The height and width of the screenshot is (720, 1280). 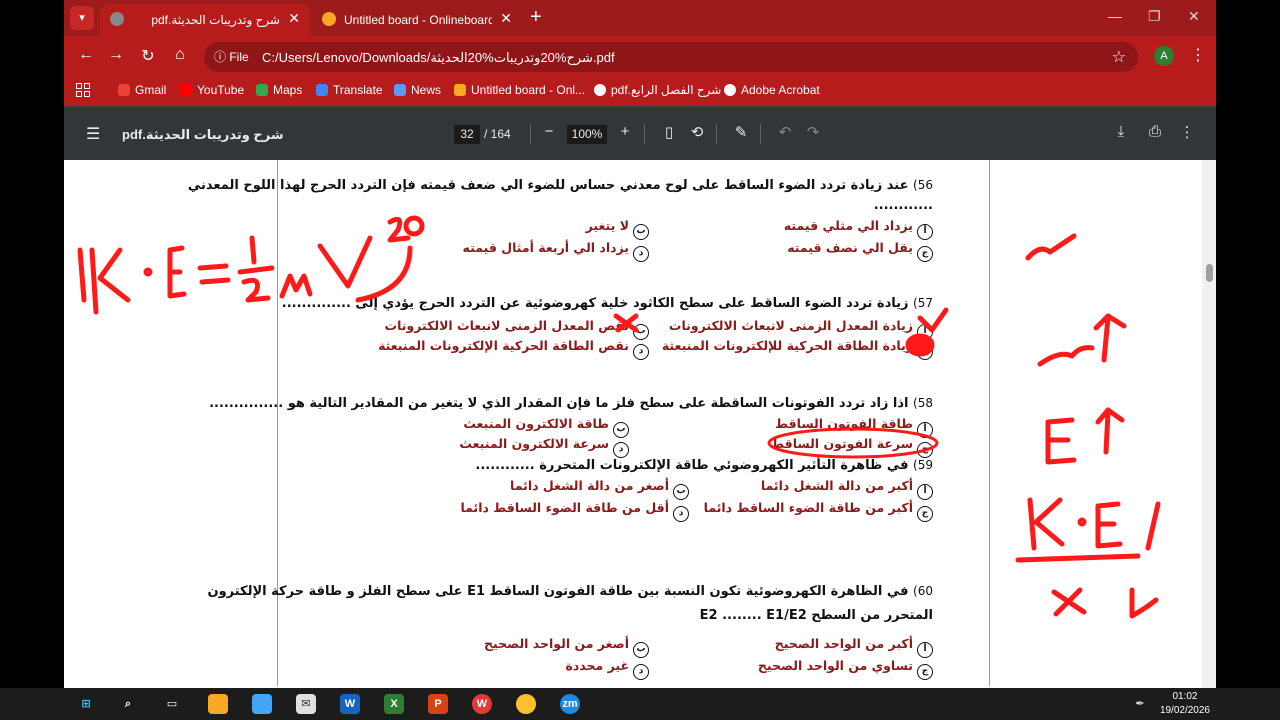 I want to click on tab-label: pdf.شرح وتدريبات الحديثة, so click(x=215, y=20).